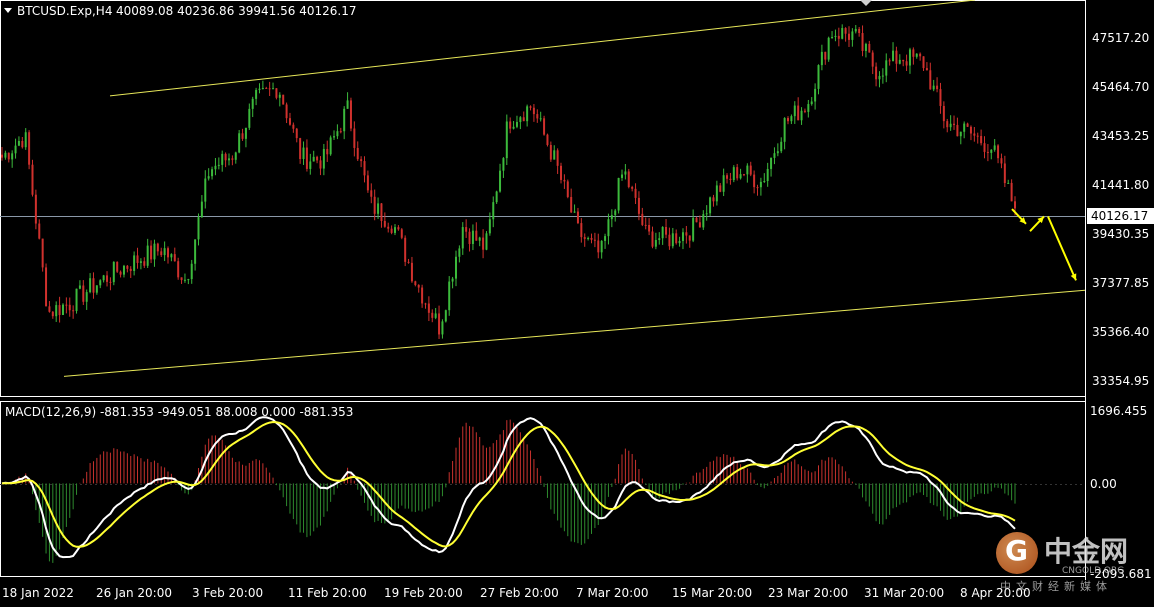  What do you see at coordinates (1120, 136) in the screenshot?
I see `price-tick-label: 43453.25` at bounding box center [1120, 136].